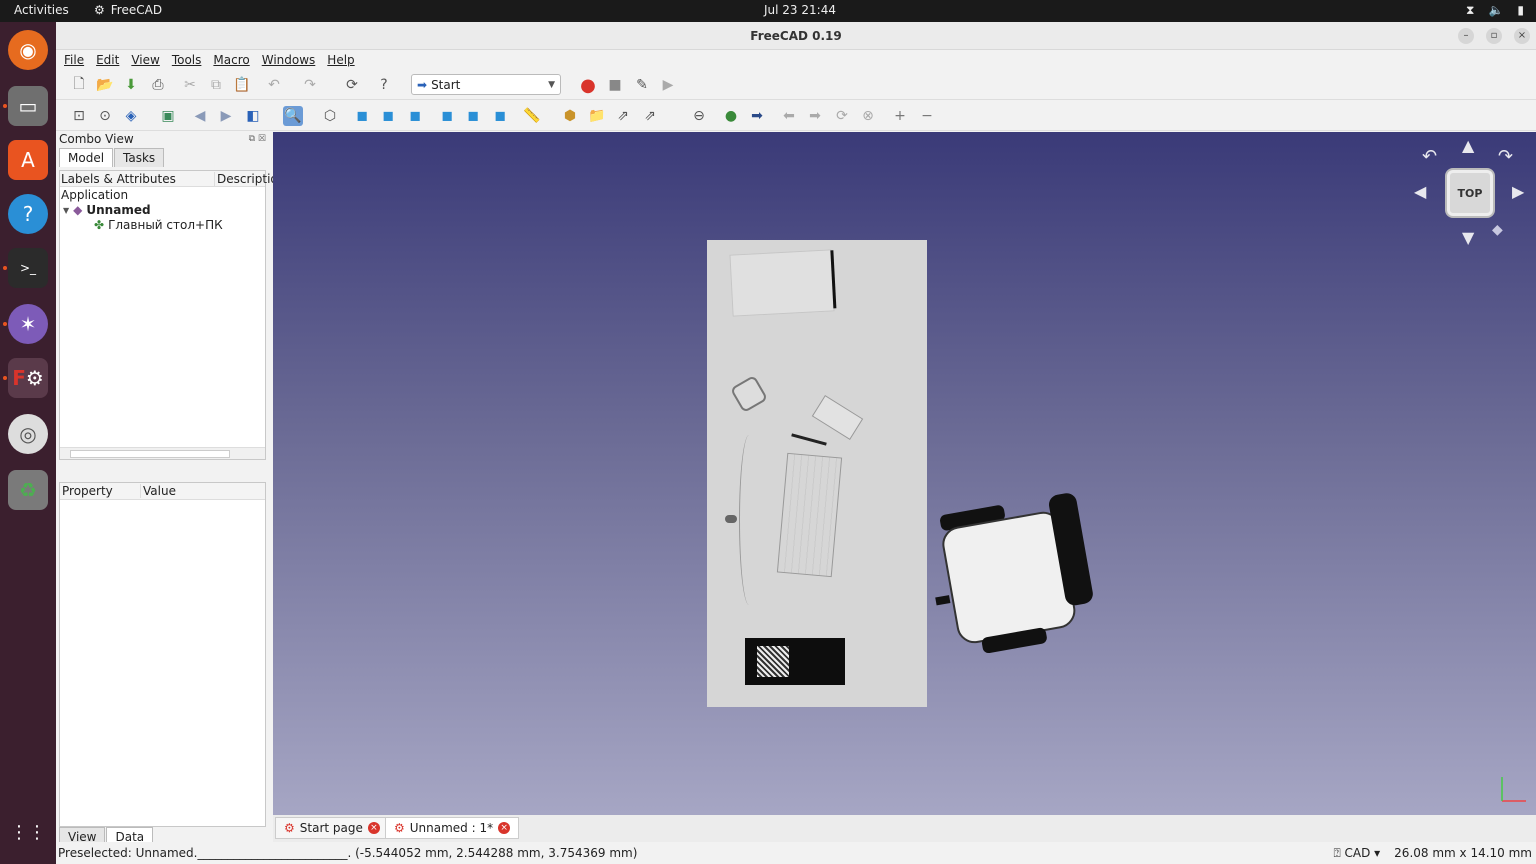 This screenshot has height=864, width=1536. Describe the element at coordinates (118, 179) in the screenshot. I see `header-labels: Labels & Attributes` at that location.